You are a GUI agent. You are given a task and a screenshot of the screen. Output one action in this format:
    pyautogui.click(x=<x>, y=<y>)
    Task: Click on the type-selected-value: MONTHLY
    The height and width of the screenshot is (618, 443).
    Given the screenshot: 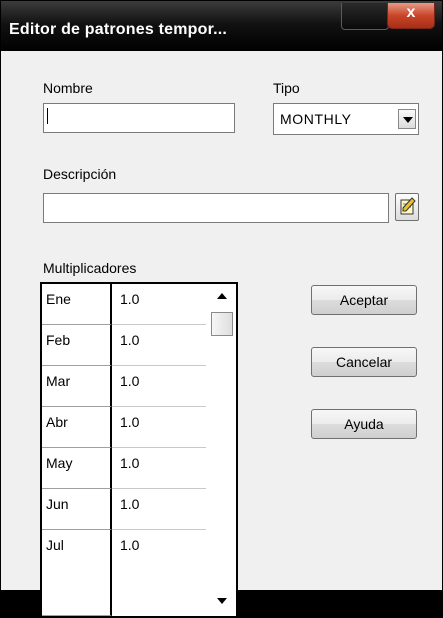 What is the action you would take?
    pyautogui.click(x=316, y=119)
    